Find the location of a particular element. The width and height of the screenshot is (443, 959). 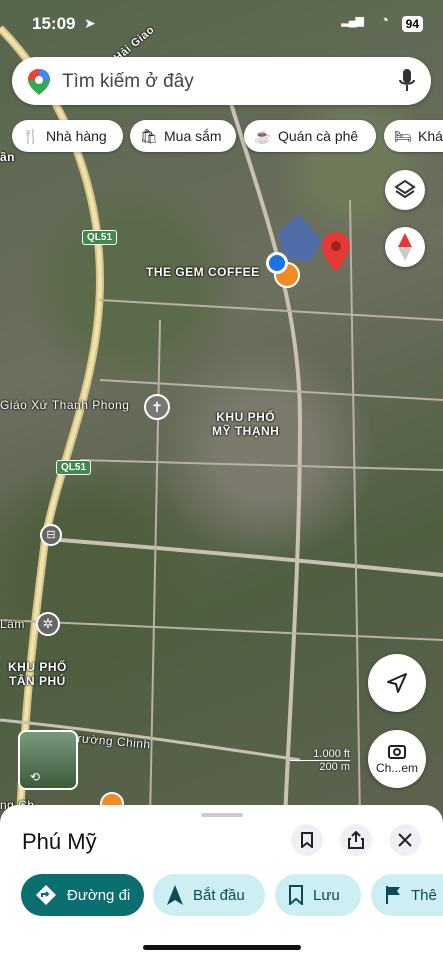

save-icon-button is located at coordinates (307, 840).